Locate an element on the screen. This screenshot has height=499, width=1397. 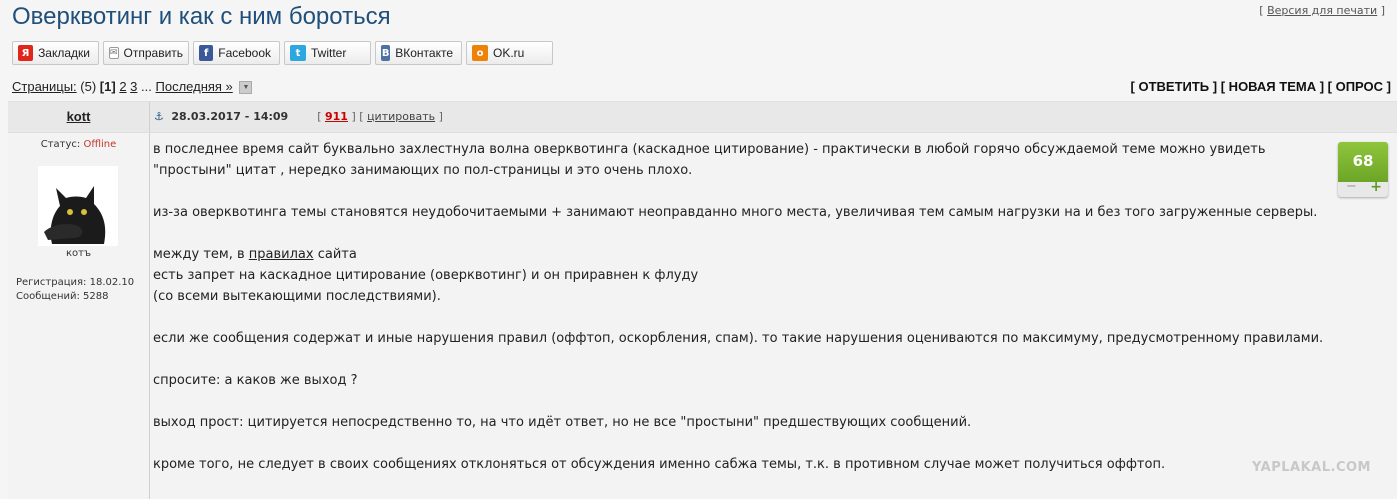
avatar is located at coordinates (78, 206).